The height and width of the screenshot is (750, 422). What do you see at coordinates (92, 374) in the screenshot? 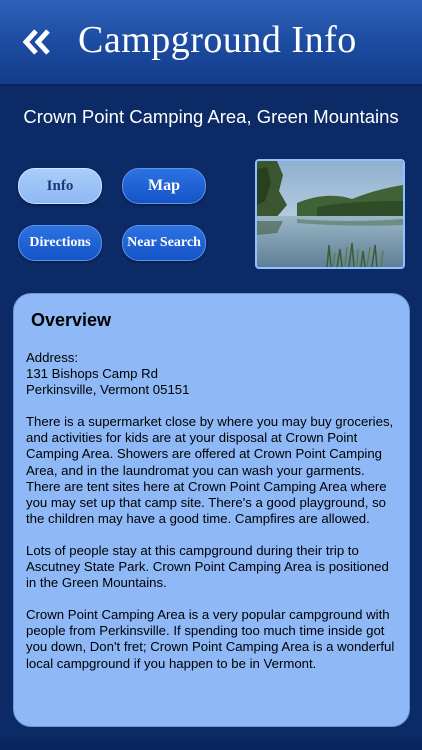
I see `address-street: 131 Bishops Camp Rd` at bounding box center [92, 374].